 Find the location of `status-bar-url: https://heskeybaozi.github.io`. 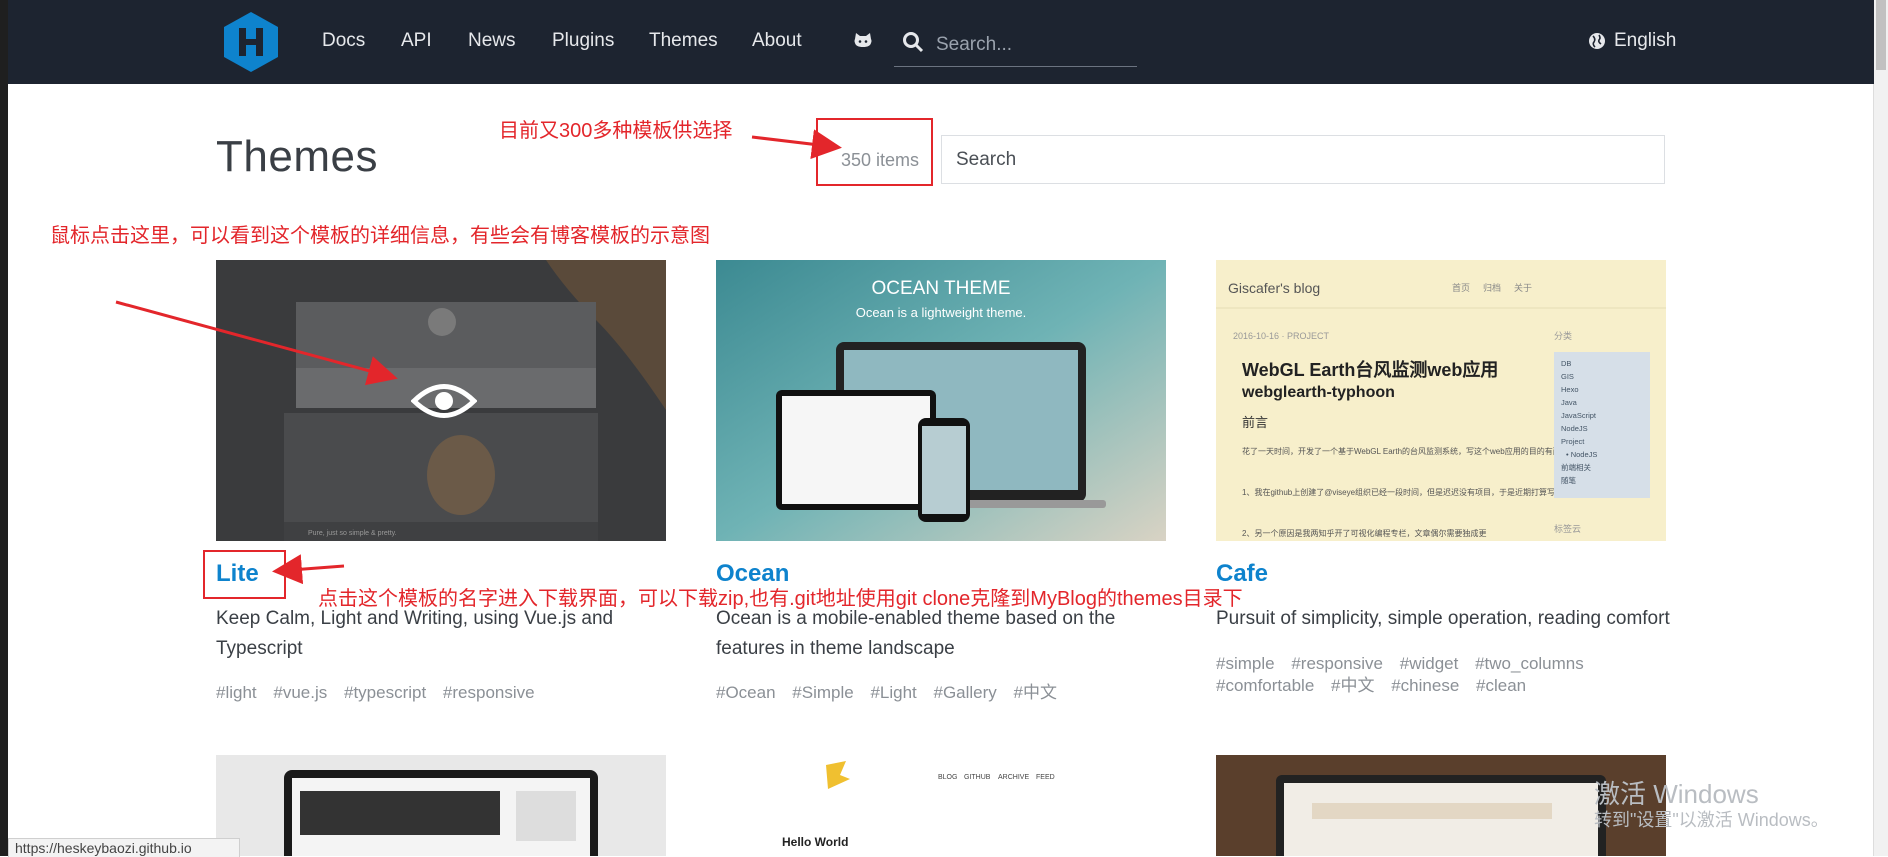

status-bar-url: https://heskeybaozi.github.io is located at coordinates (124, 847).